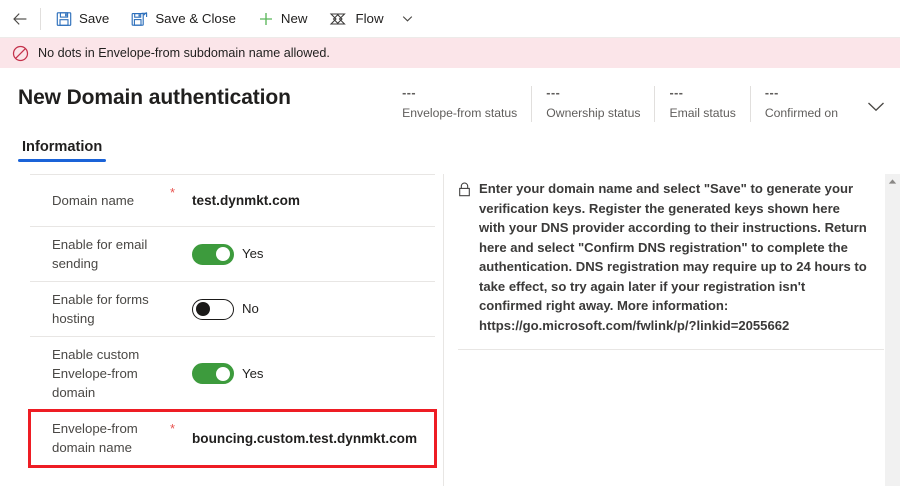 The image size is (900, 500). I want to click on toggle-state-label: No, so click(250, 309).